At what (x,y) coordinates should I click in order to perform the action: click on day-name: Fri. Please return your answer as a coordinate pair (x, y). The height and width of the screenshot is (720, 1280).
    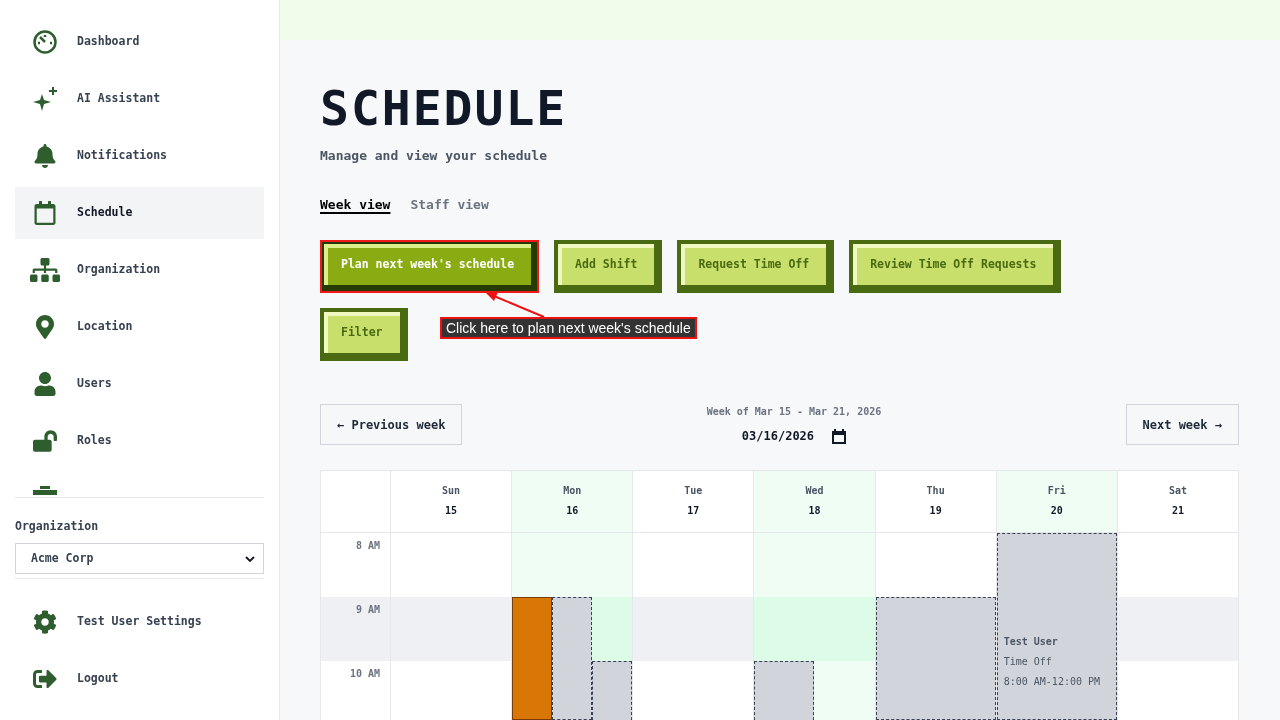
    Looking at the image, I should click on (1056, 491).